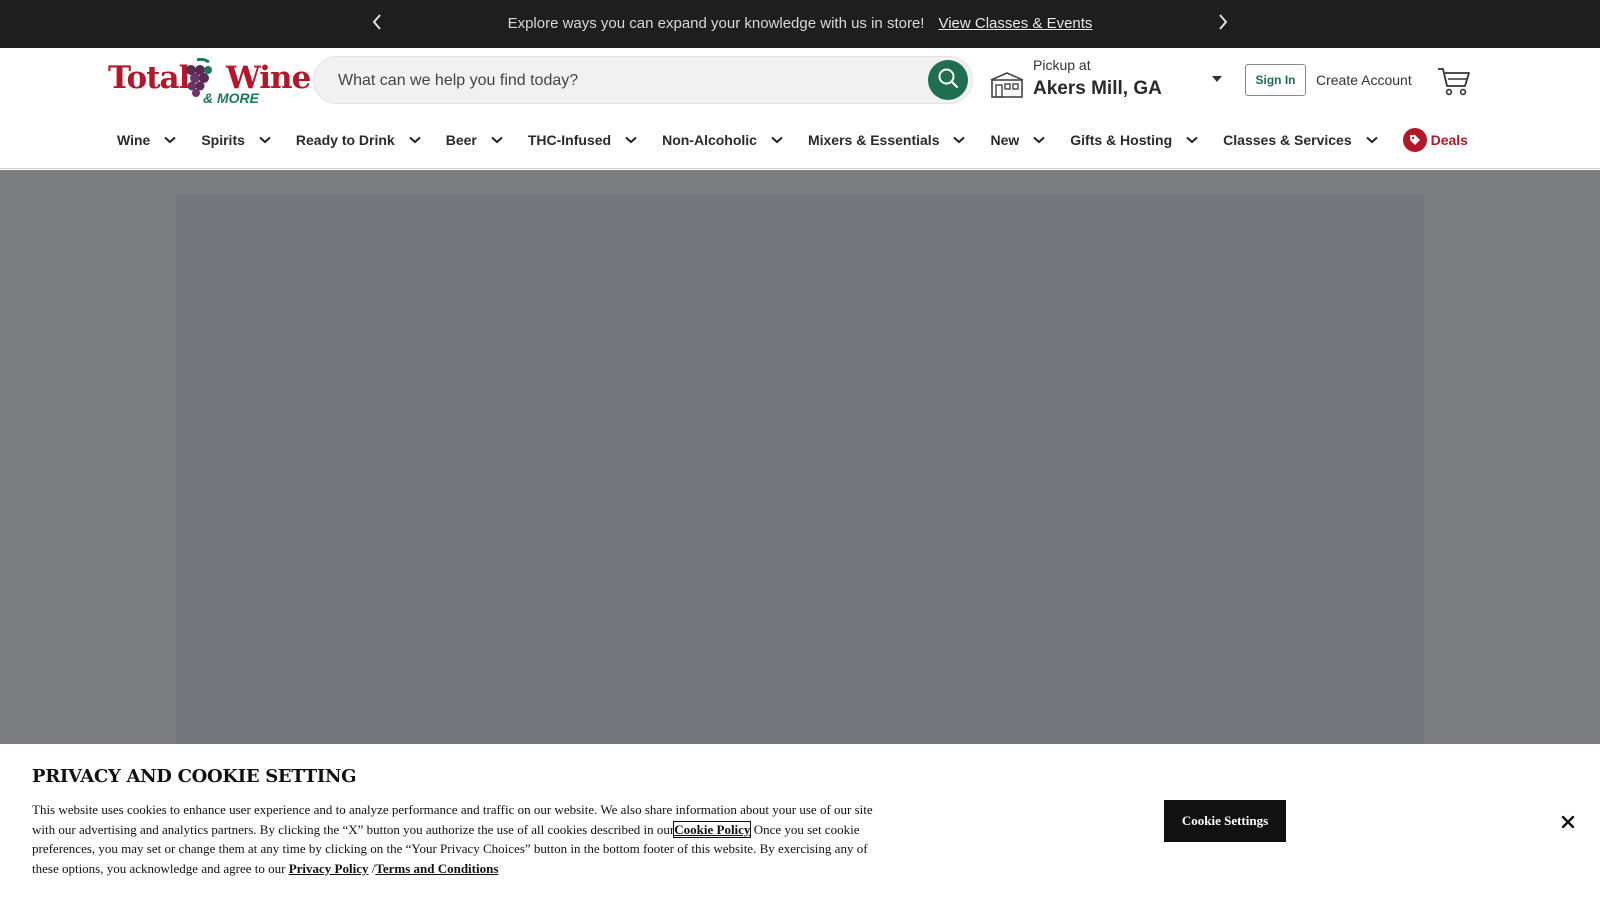  I want to click on search-button, so click(948, 80).